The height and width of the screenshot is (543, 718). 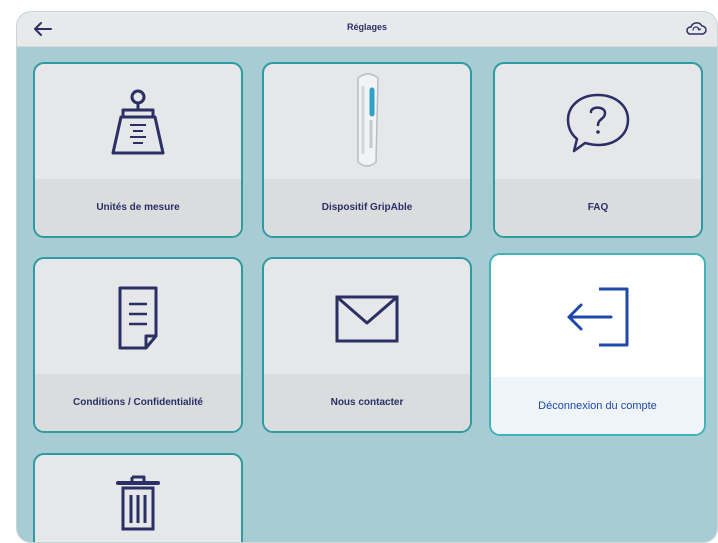 What do you see at coordinates (367, 318) in the screenshot?
I see `envelope-icon` at bounding box center [367, 318].